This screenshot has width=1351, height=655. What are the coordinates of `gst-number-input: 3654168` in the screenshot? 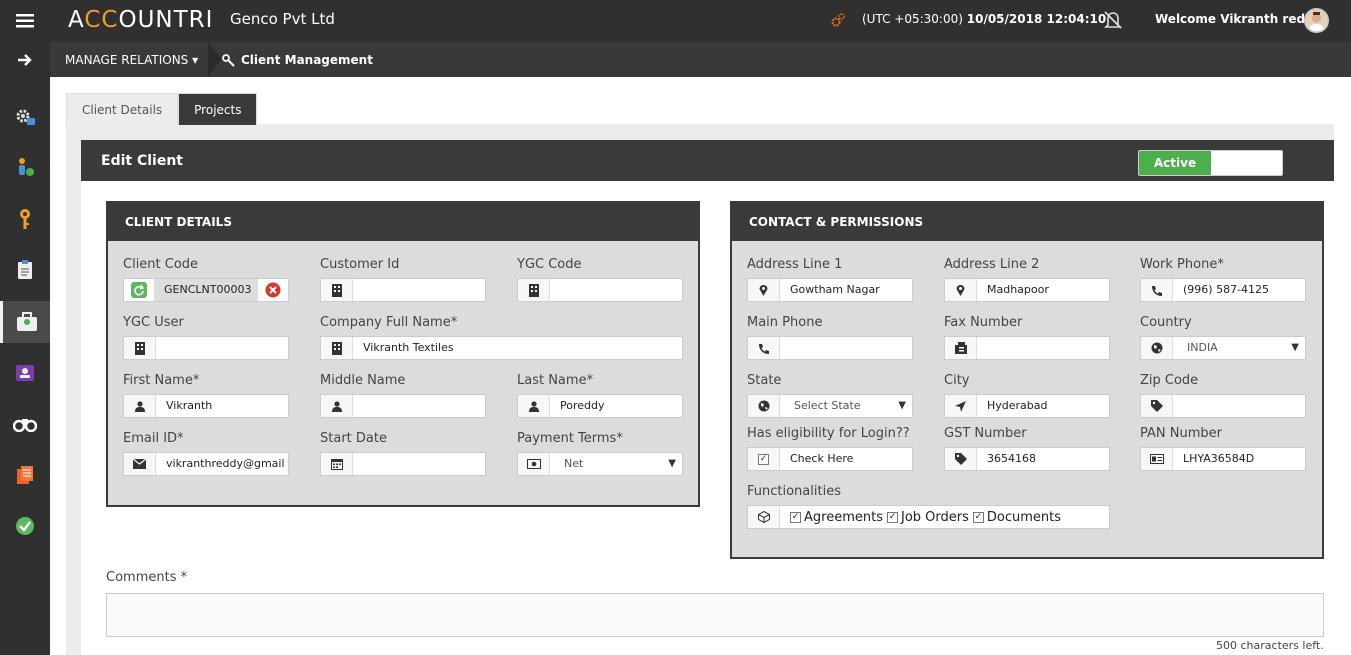 It's located at (1043, 459).